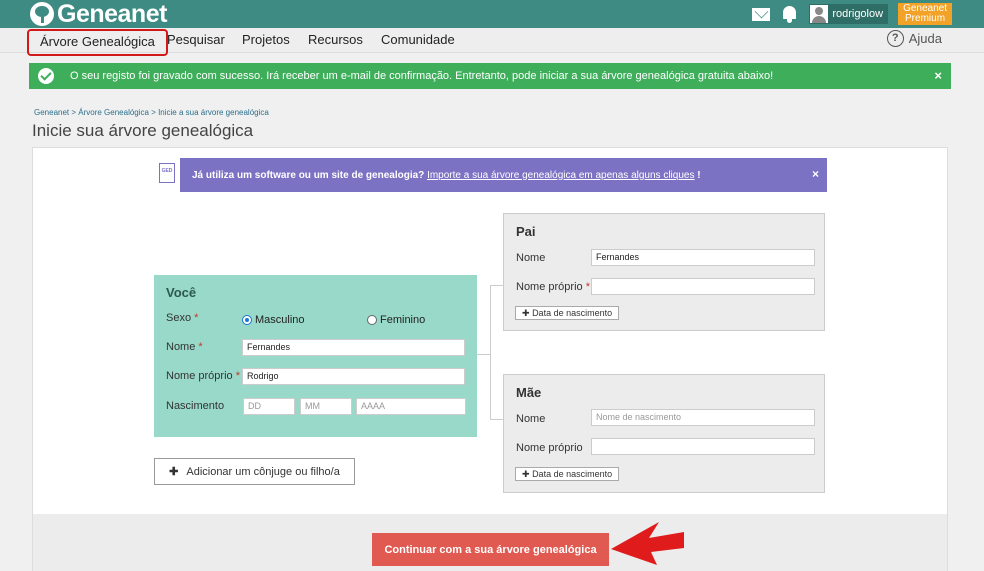  Describe the element at coordinates (372, 320) in the screenshot. I see `radio-unchecked-icon` at that location.